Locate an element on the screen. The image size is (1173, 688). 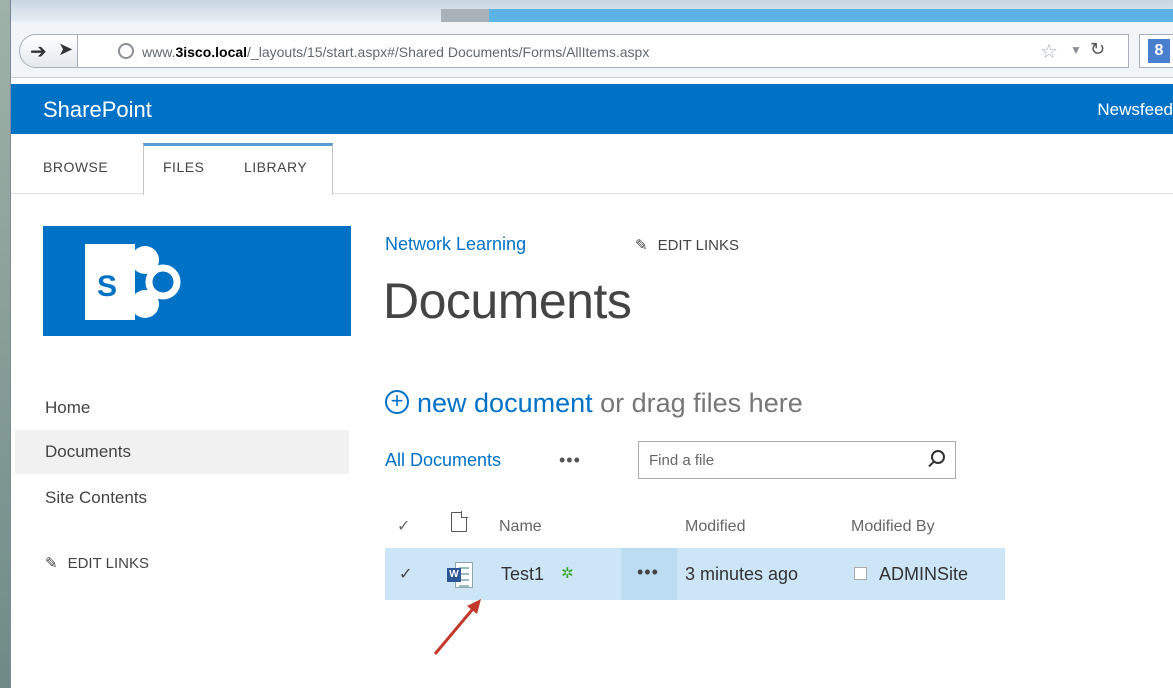
column-name: Name is located at coordinates (520, 527).